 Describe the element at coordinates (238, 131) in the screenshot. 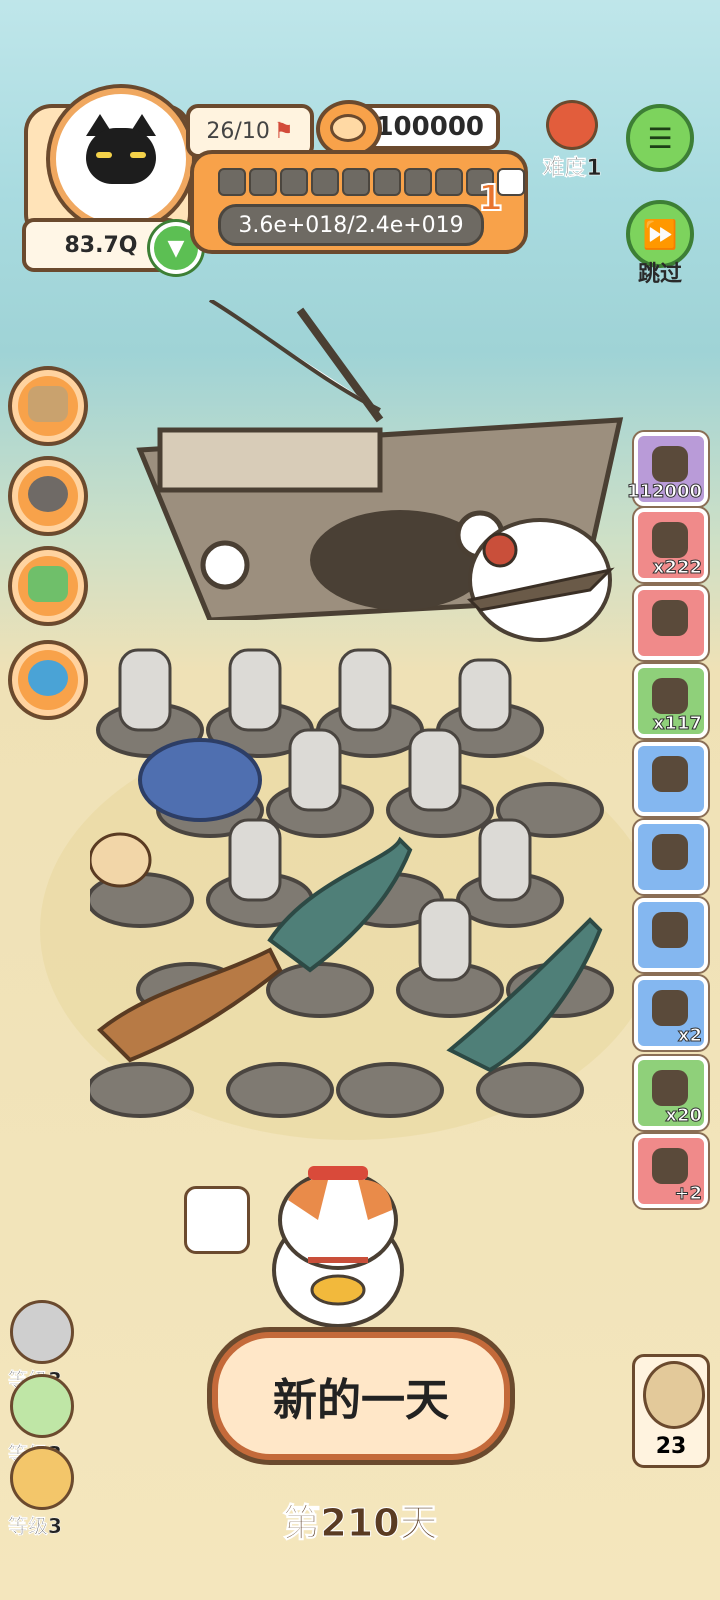

I see `stage-progress-text: 26/10` at that location.